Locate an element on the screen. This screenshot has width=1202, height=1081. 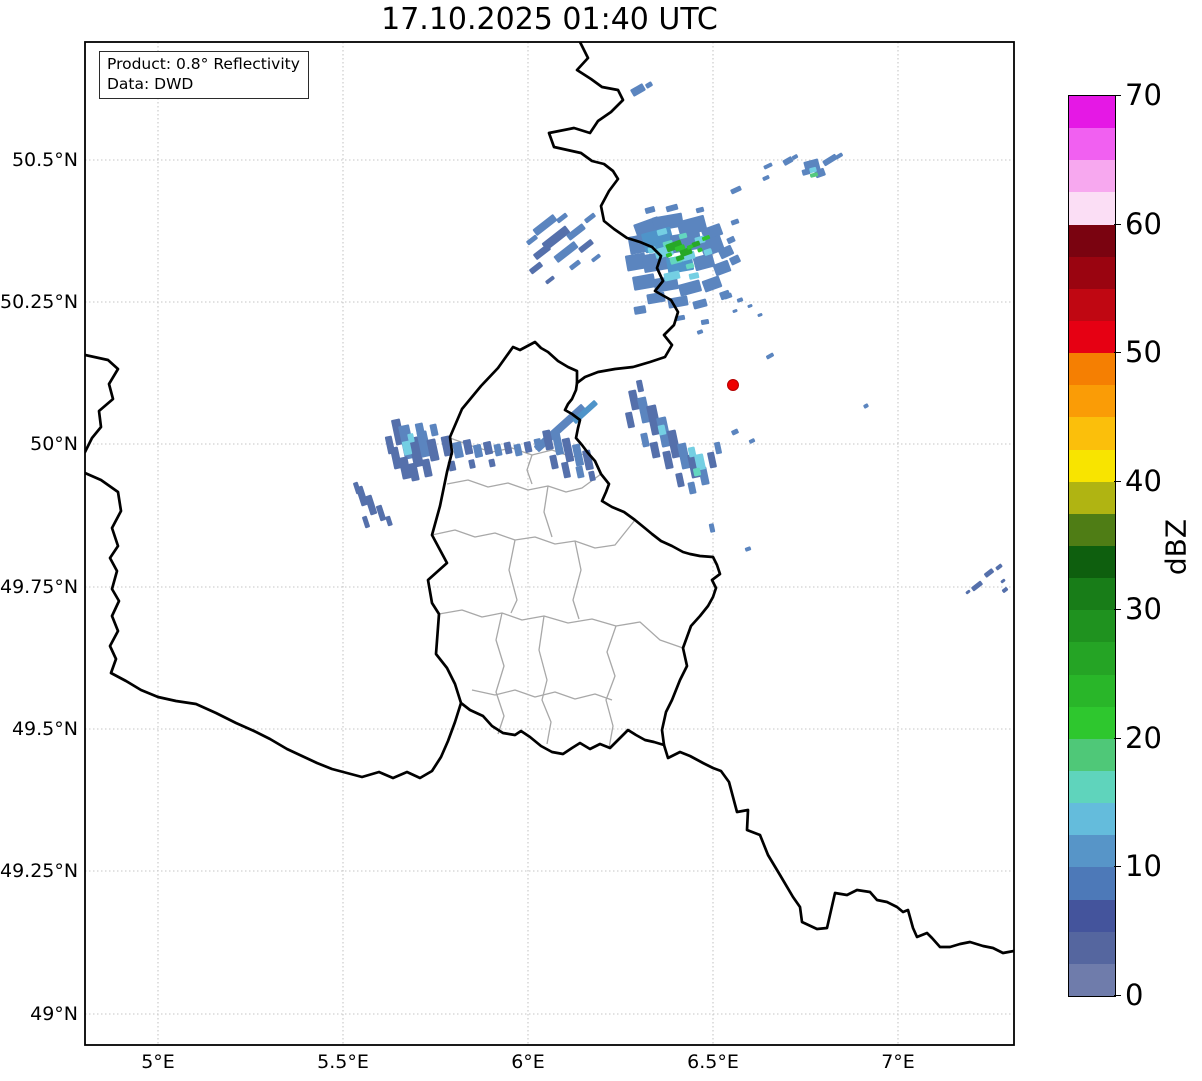
x-tick-label: 6.5°E is located at coordinates (713, 1062).